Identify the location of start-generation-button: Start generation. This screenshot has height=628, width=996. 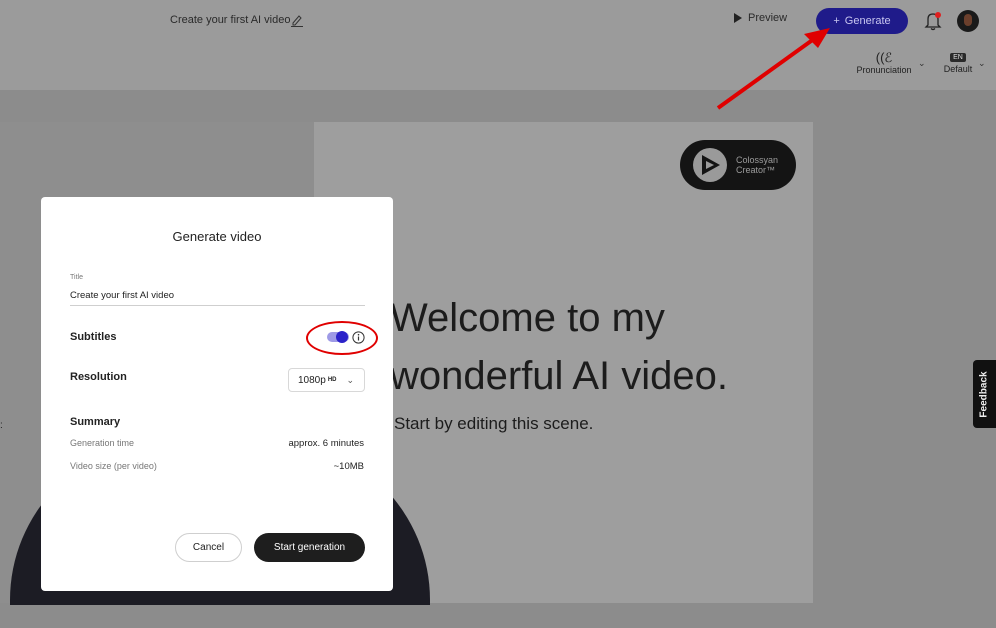
(309, 547).